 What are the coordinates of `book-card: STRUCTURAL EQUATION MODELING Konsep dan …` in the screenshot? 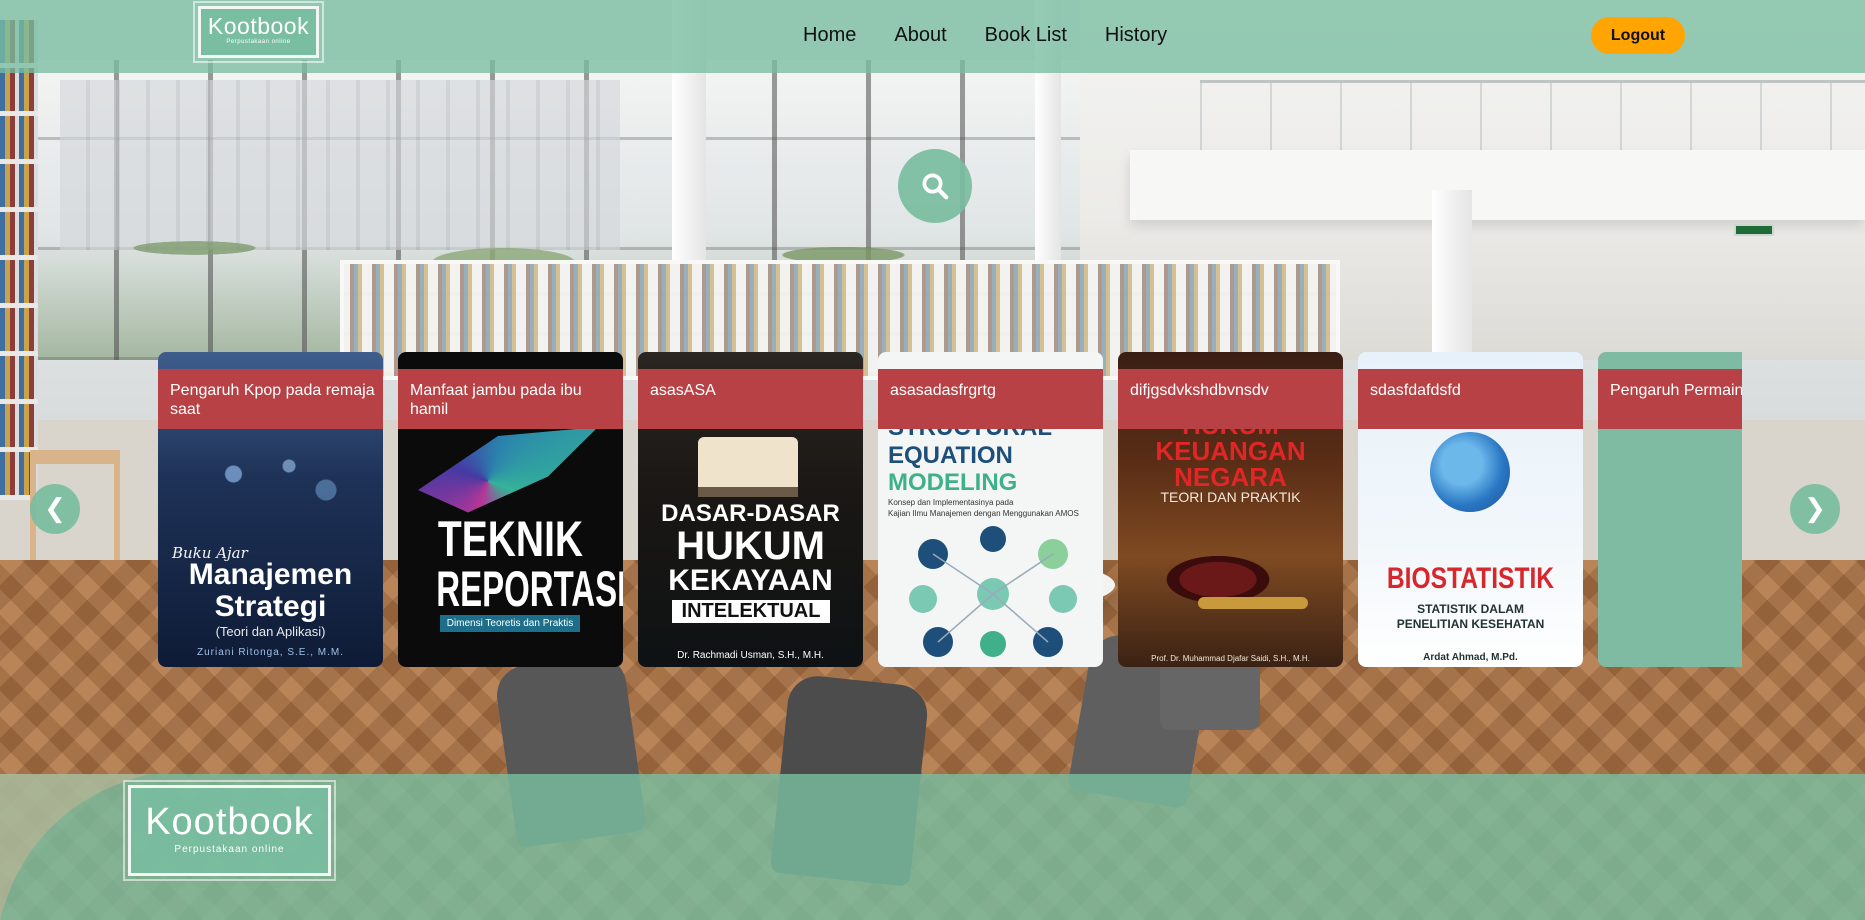 It's located at (990, 509).